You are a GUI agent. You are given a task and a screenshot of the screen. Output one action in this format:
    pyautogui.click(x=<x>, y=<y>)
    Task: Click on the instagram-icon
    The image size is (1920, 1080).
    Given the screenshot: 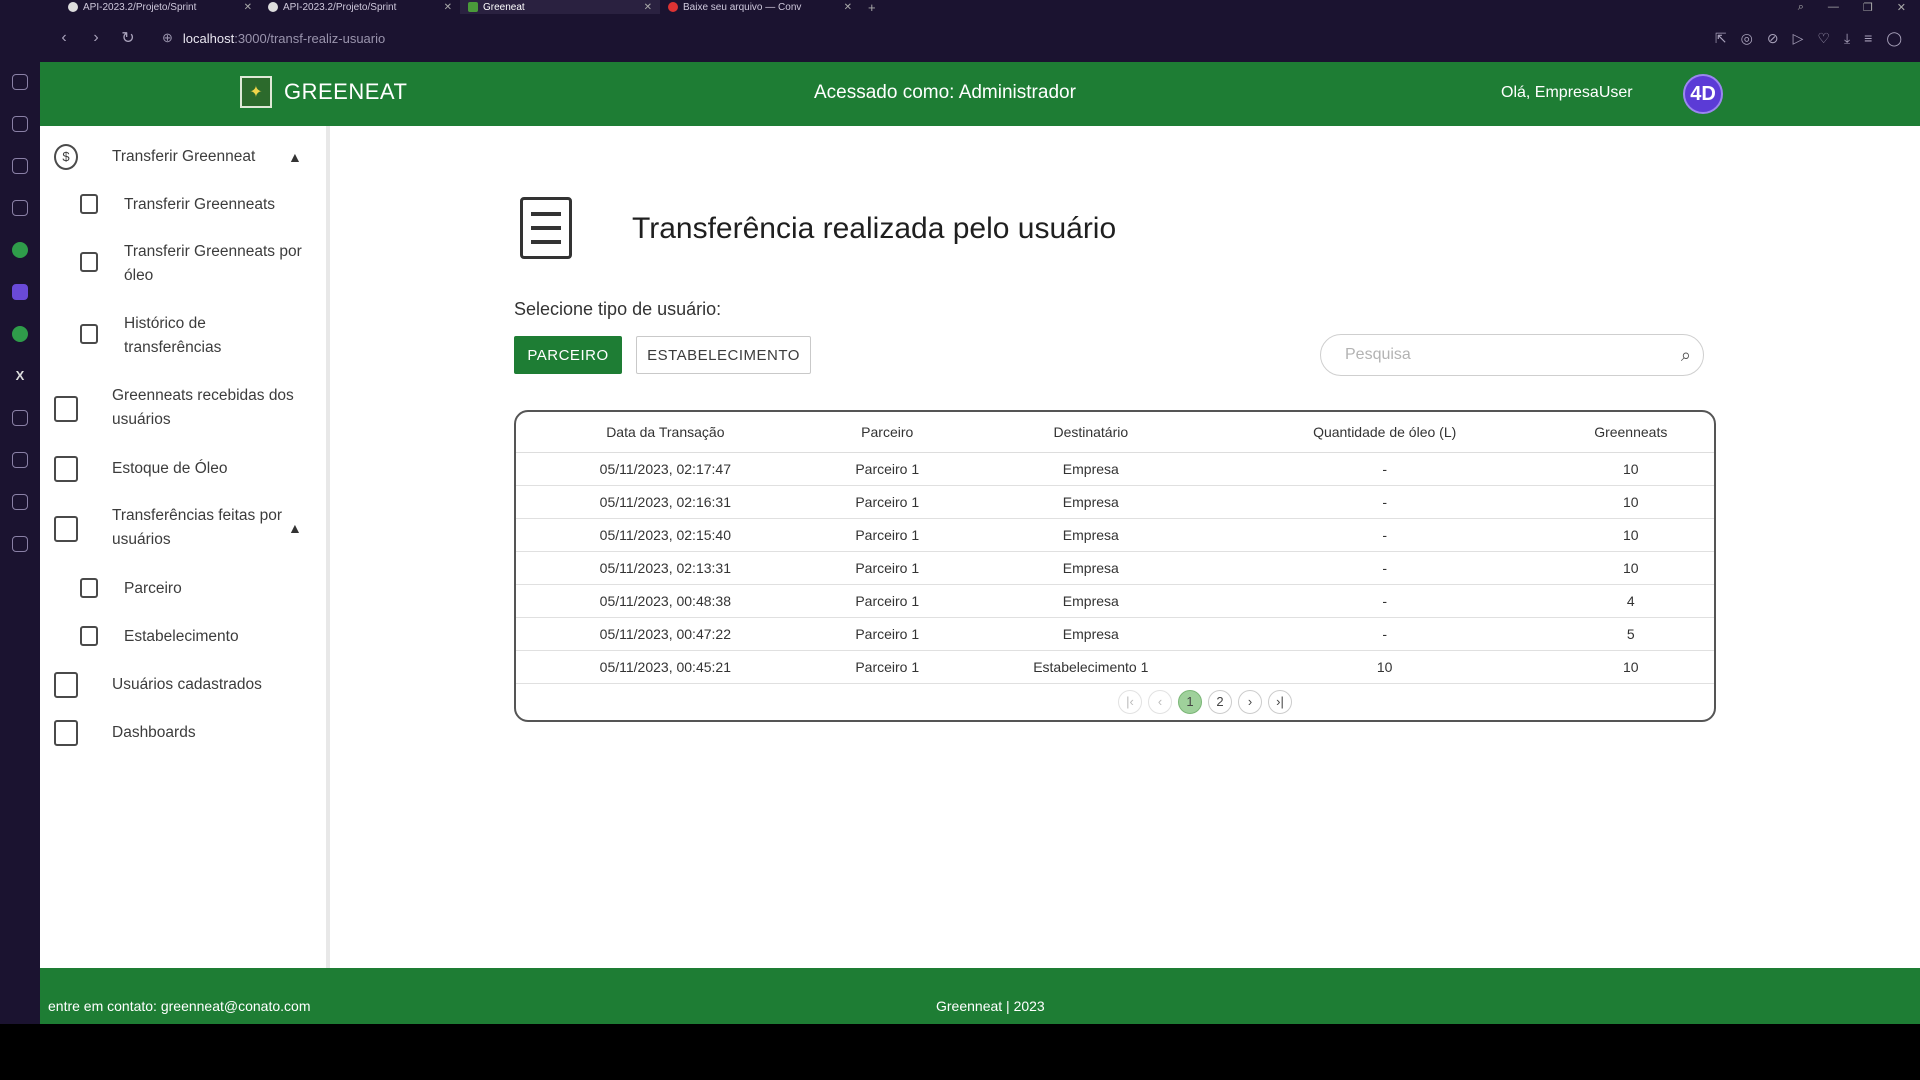 What is the action you would take?
    pyautogui.click(x=20, y=208)
    